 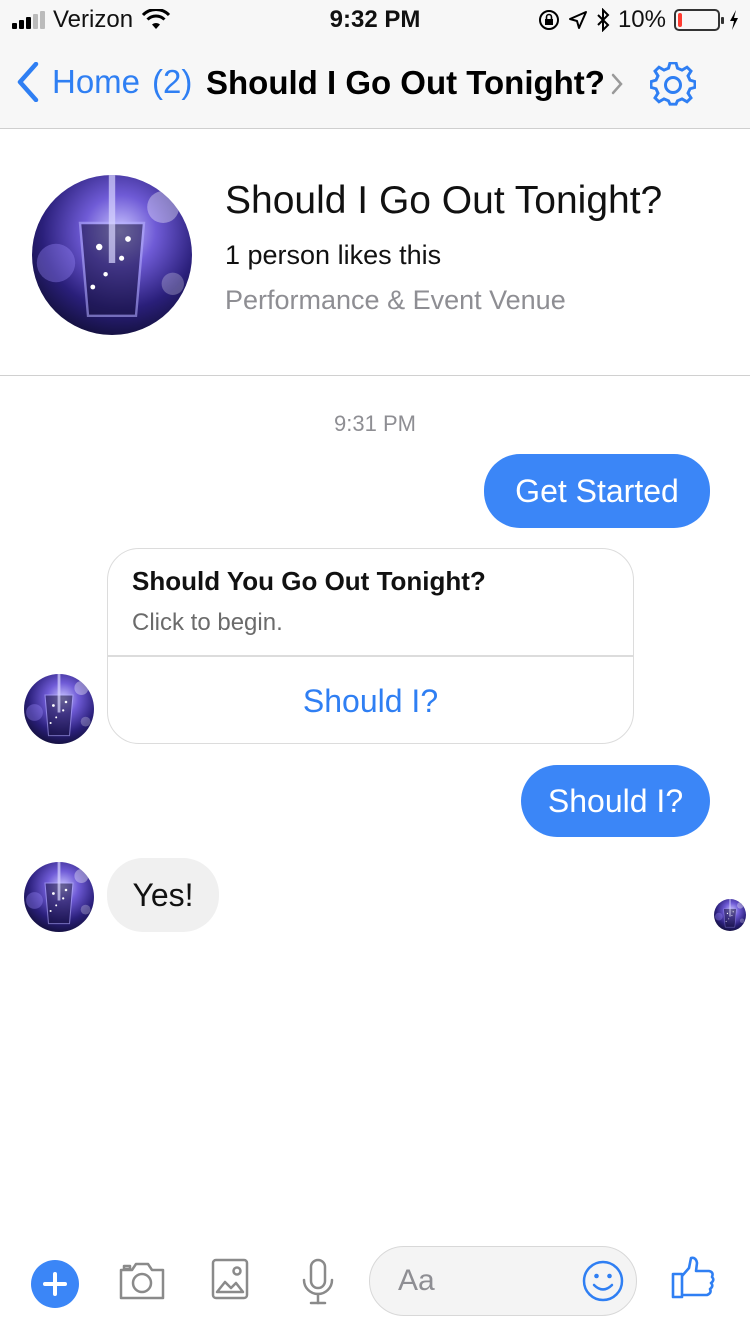 I want to click on page-category: Performance & Event Venue, so click(x=395, y=300).